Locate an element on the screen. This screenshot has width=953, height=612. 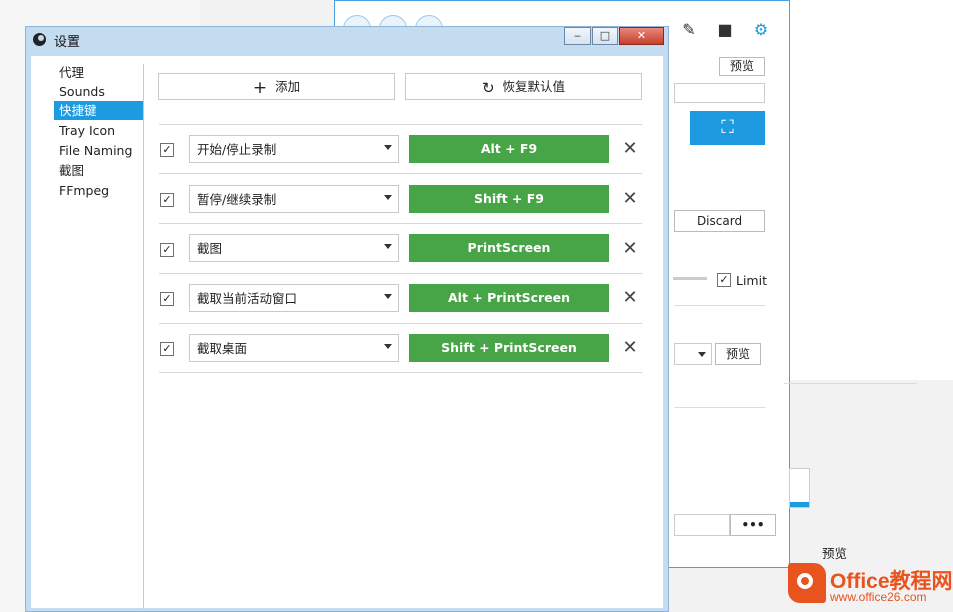
folder-icon: ■ is located at coordinates (725, 30).